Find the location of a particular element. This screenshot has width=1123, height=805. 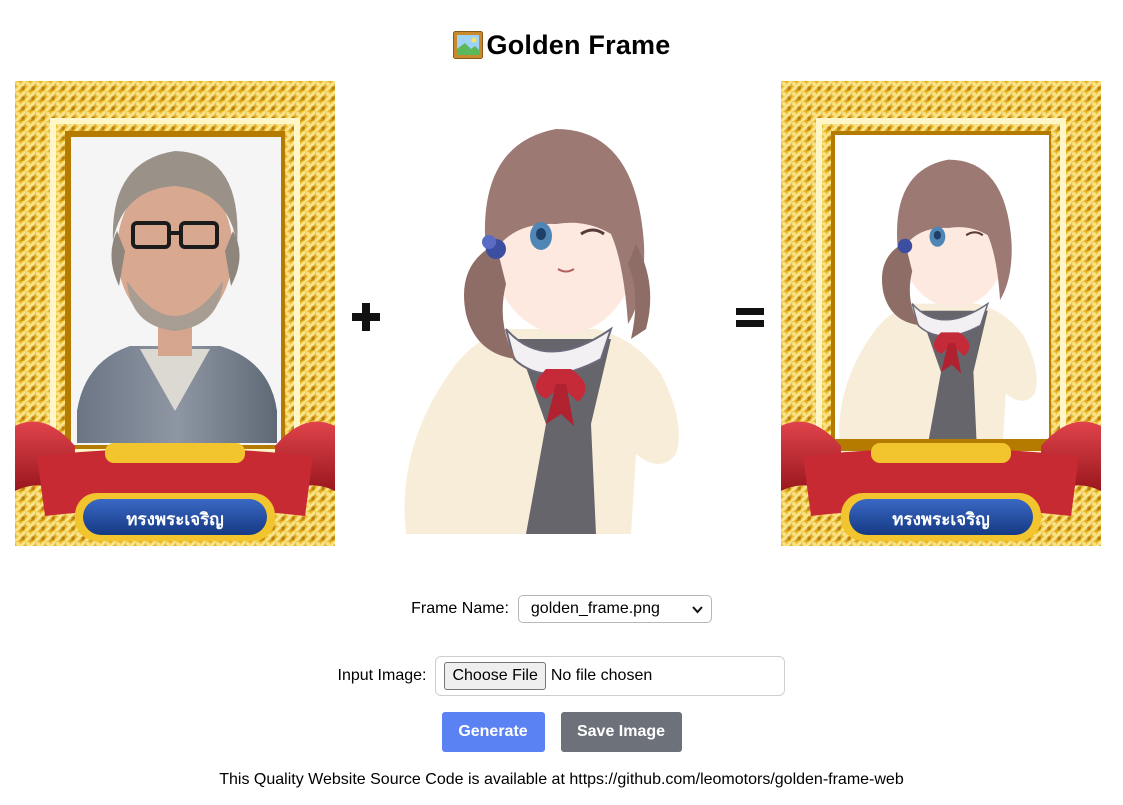

frame-name-label: Frame Name: is located at coordinates (460, 608).